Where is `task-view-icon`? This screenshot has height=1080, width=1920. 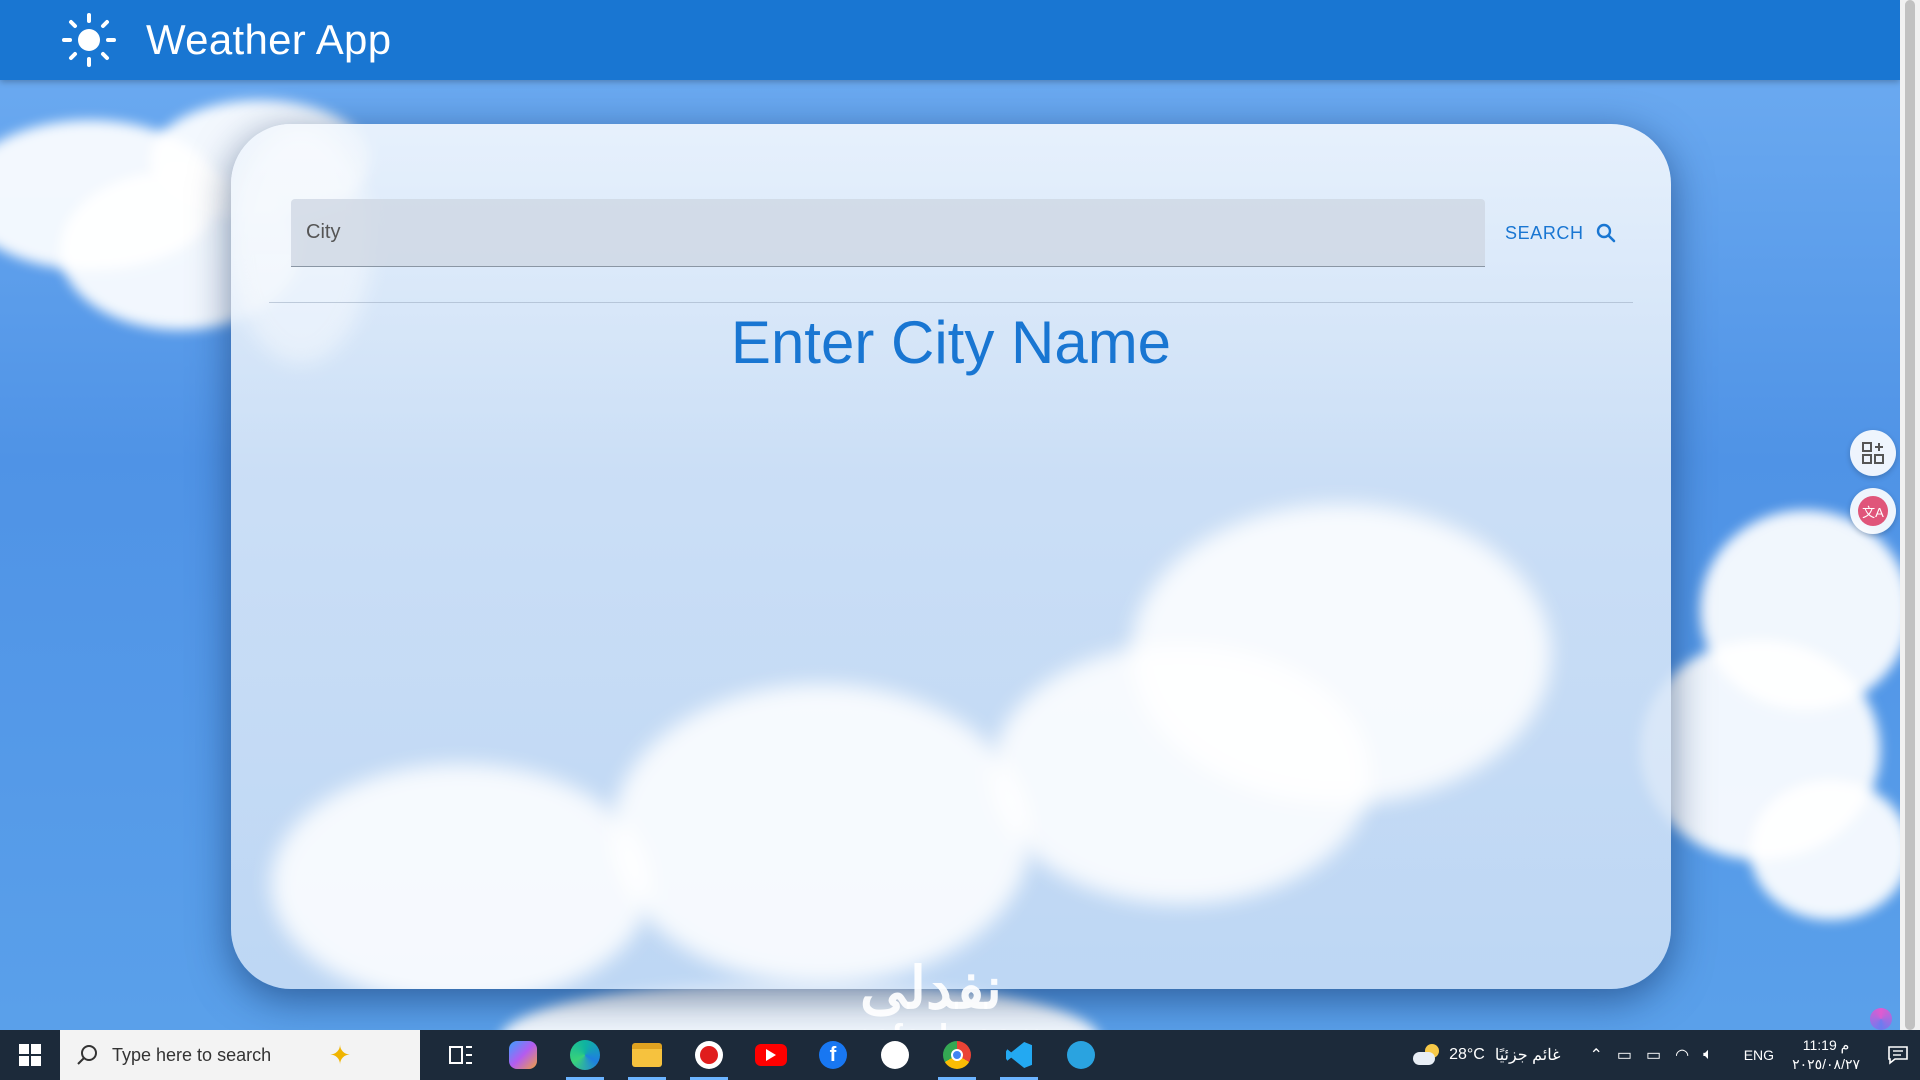
task-view-icon is located at coordinates (460, 1055).